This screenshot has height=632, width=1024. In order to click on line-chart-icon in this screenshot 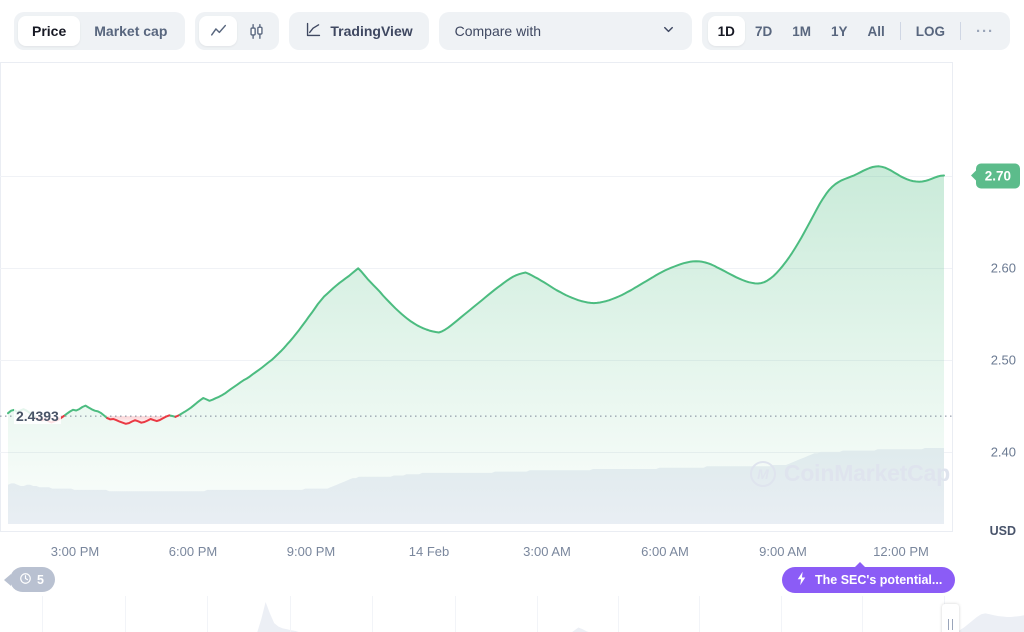, I will do `click(218, 31)`.